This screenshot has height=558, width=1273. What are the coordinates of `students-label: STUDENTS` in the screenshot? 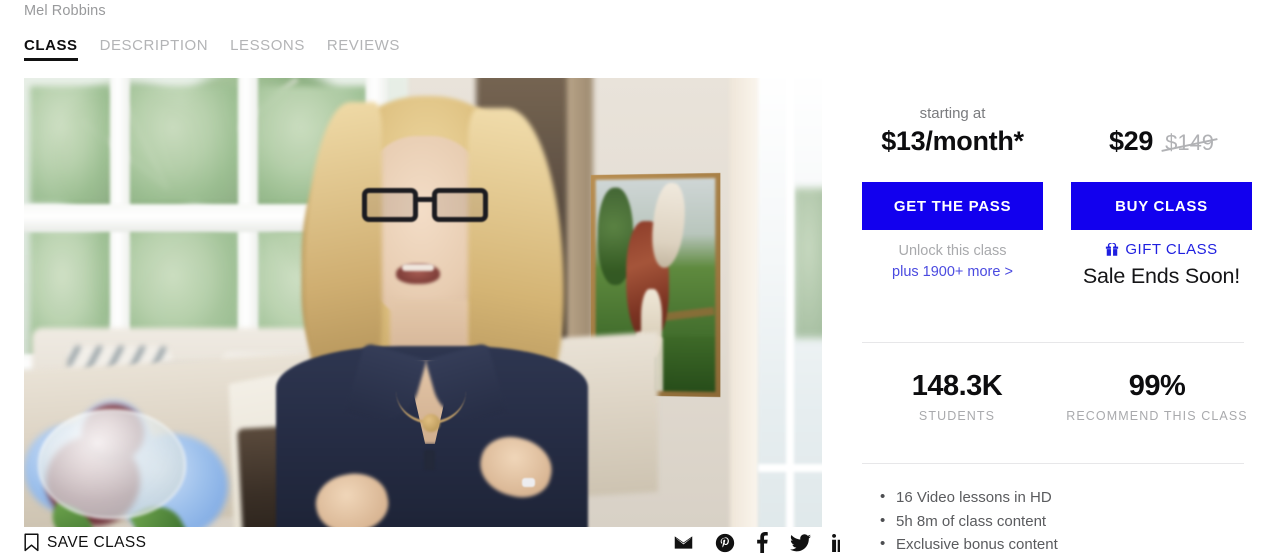 It's located at (957, 416).